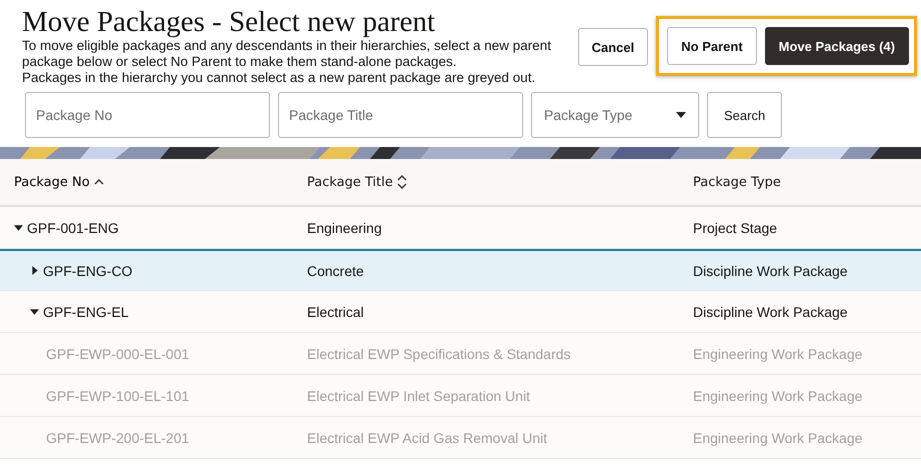  I want to click on column-header: Package Type, so click(737, 182).